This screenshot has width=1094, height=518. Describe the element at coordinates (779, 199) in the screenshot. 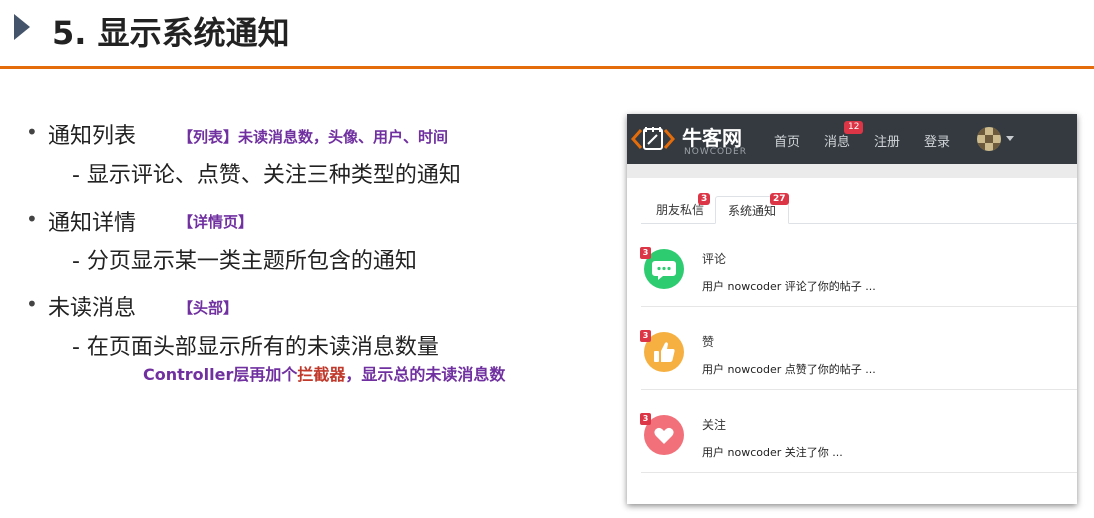

I see `system-notices-badge: 27` at that location.